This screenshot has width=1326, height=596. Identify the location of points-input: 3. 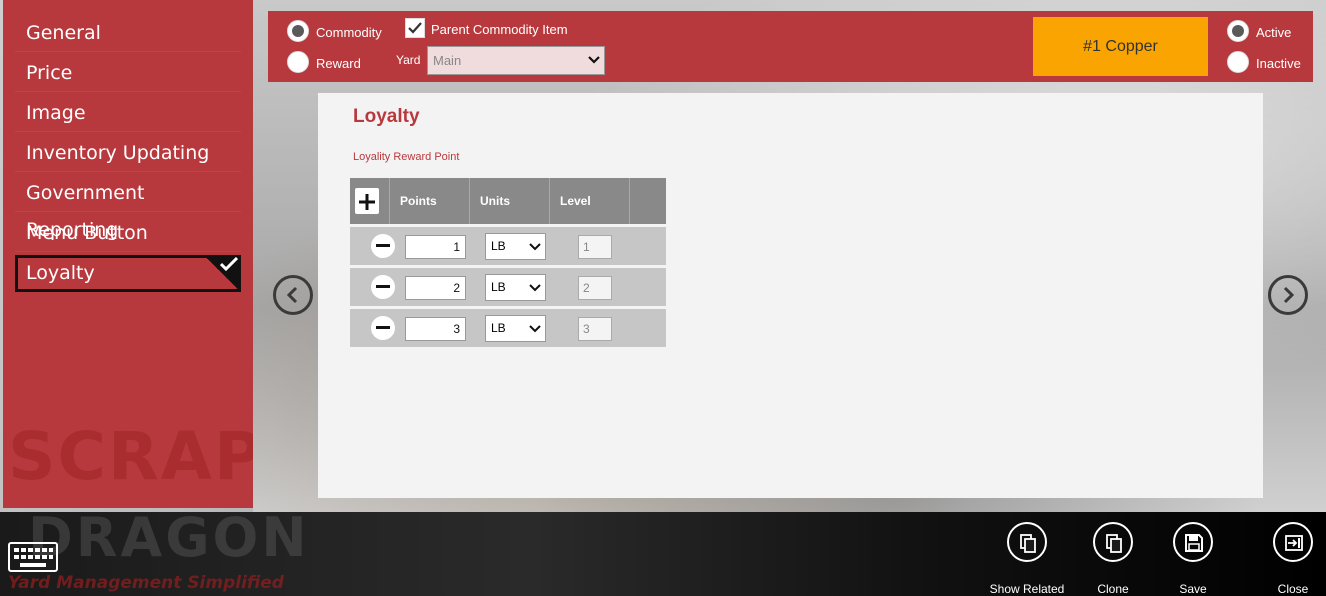
(435, 329).